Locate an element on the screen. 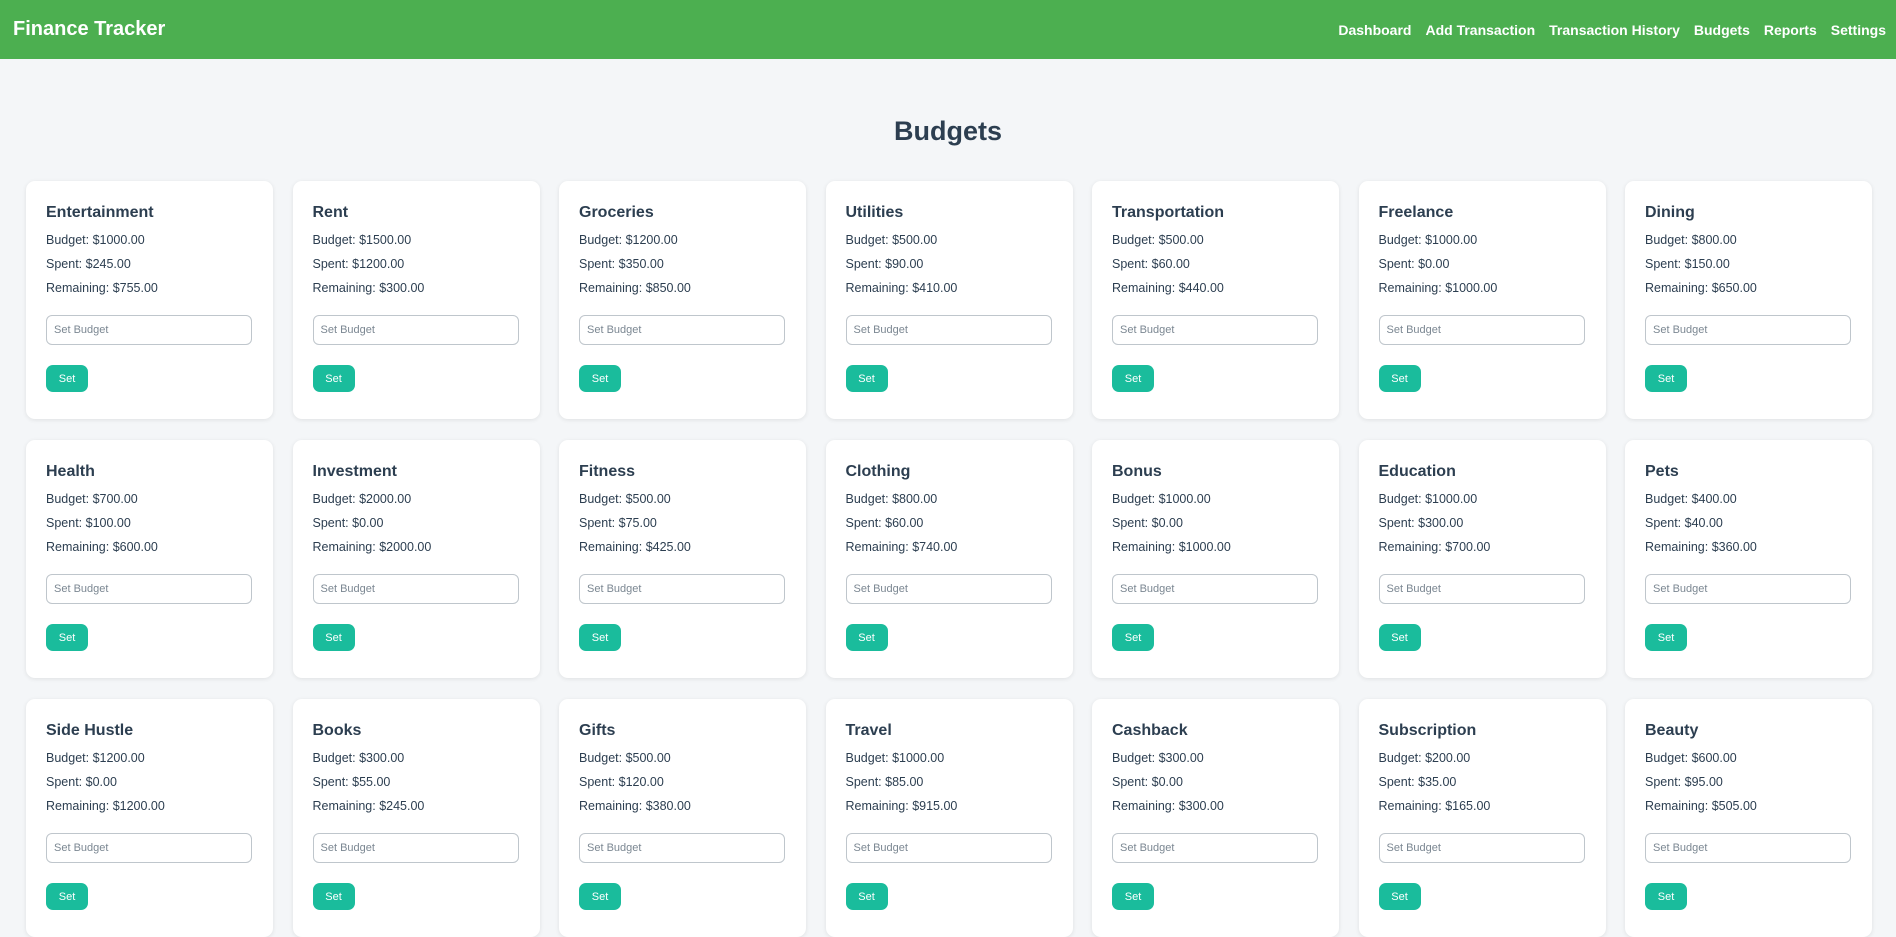  spent-value: $0.00 is located at coordinates (1434, 264).